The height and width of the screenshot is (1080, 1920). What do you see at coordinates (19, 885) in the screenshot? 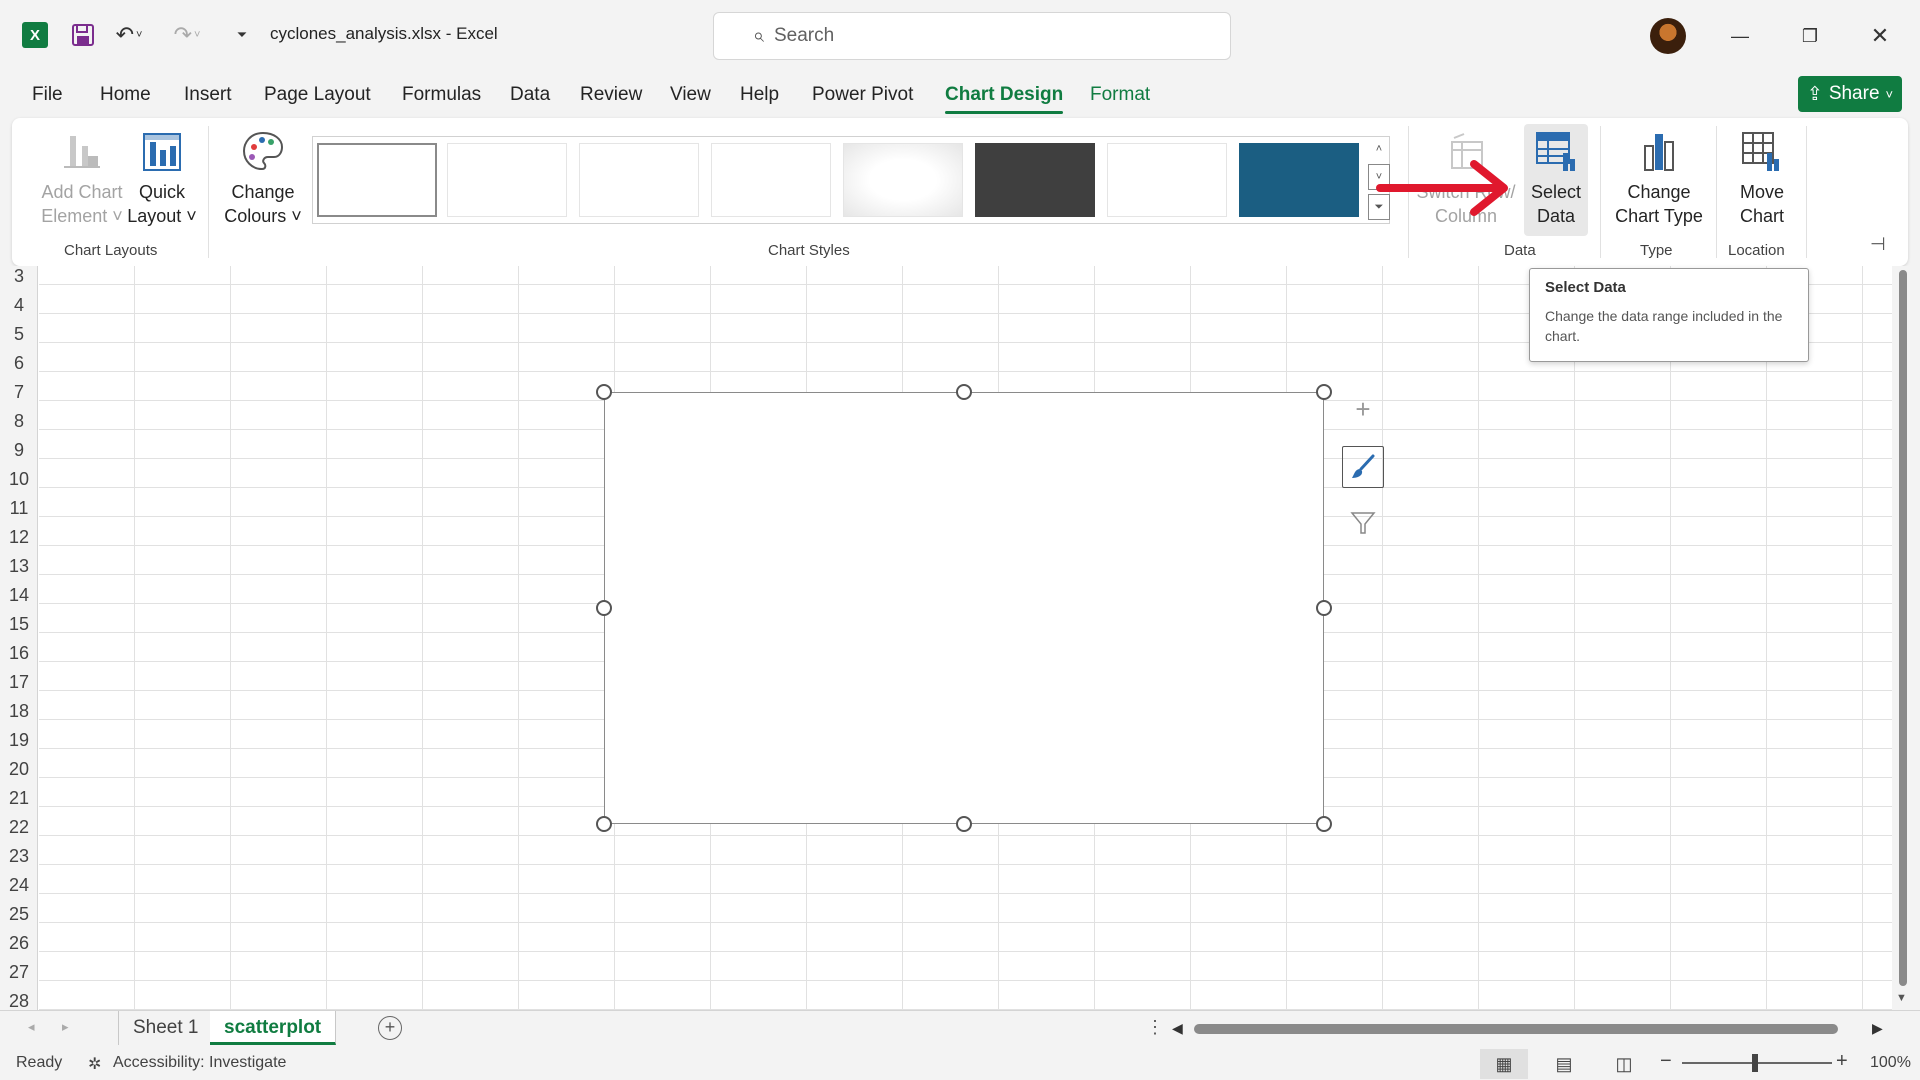
I see `row-header: 24` at bounding box center [19, 885].